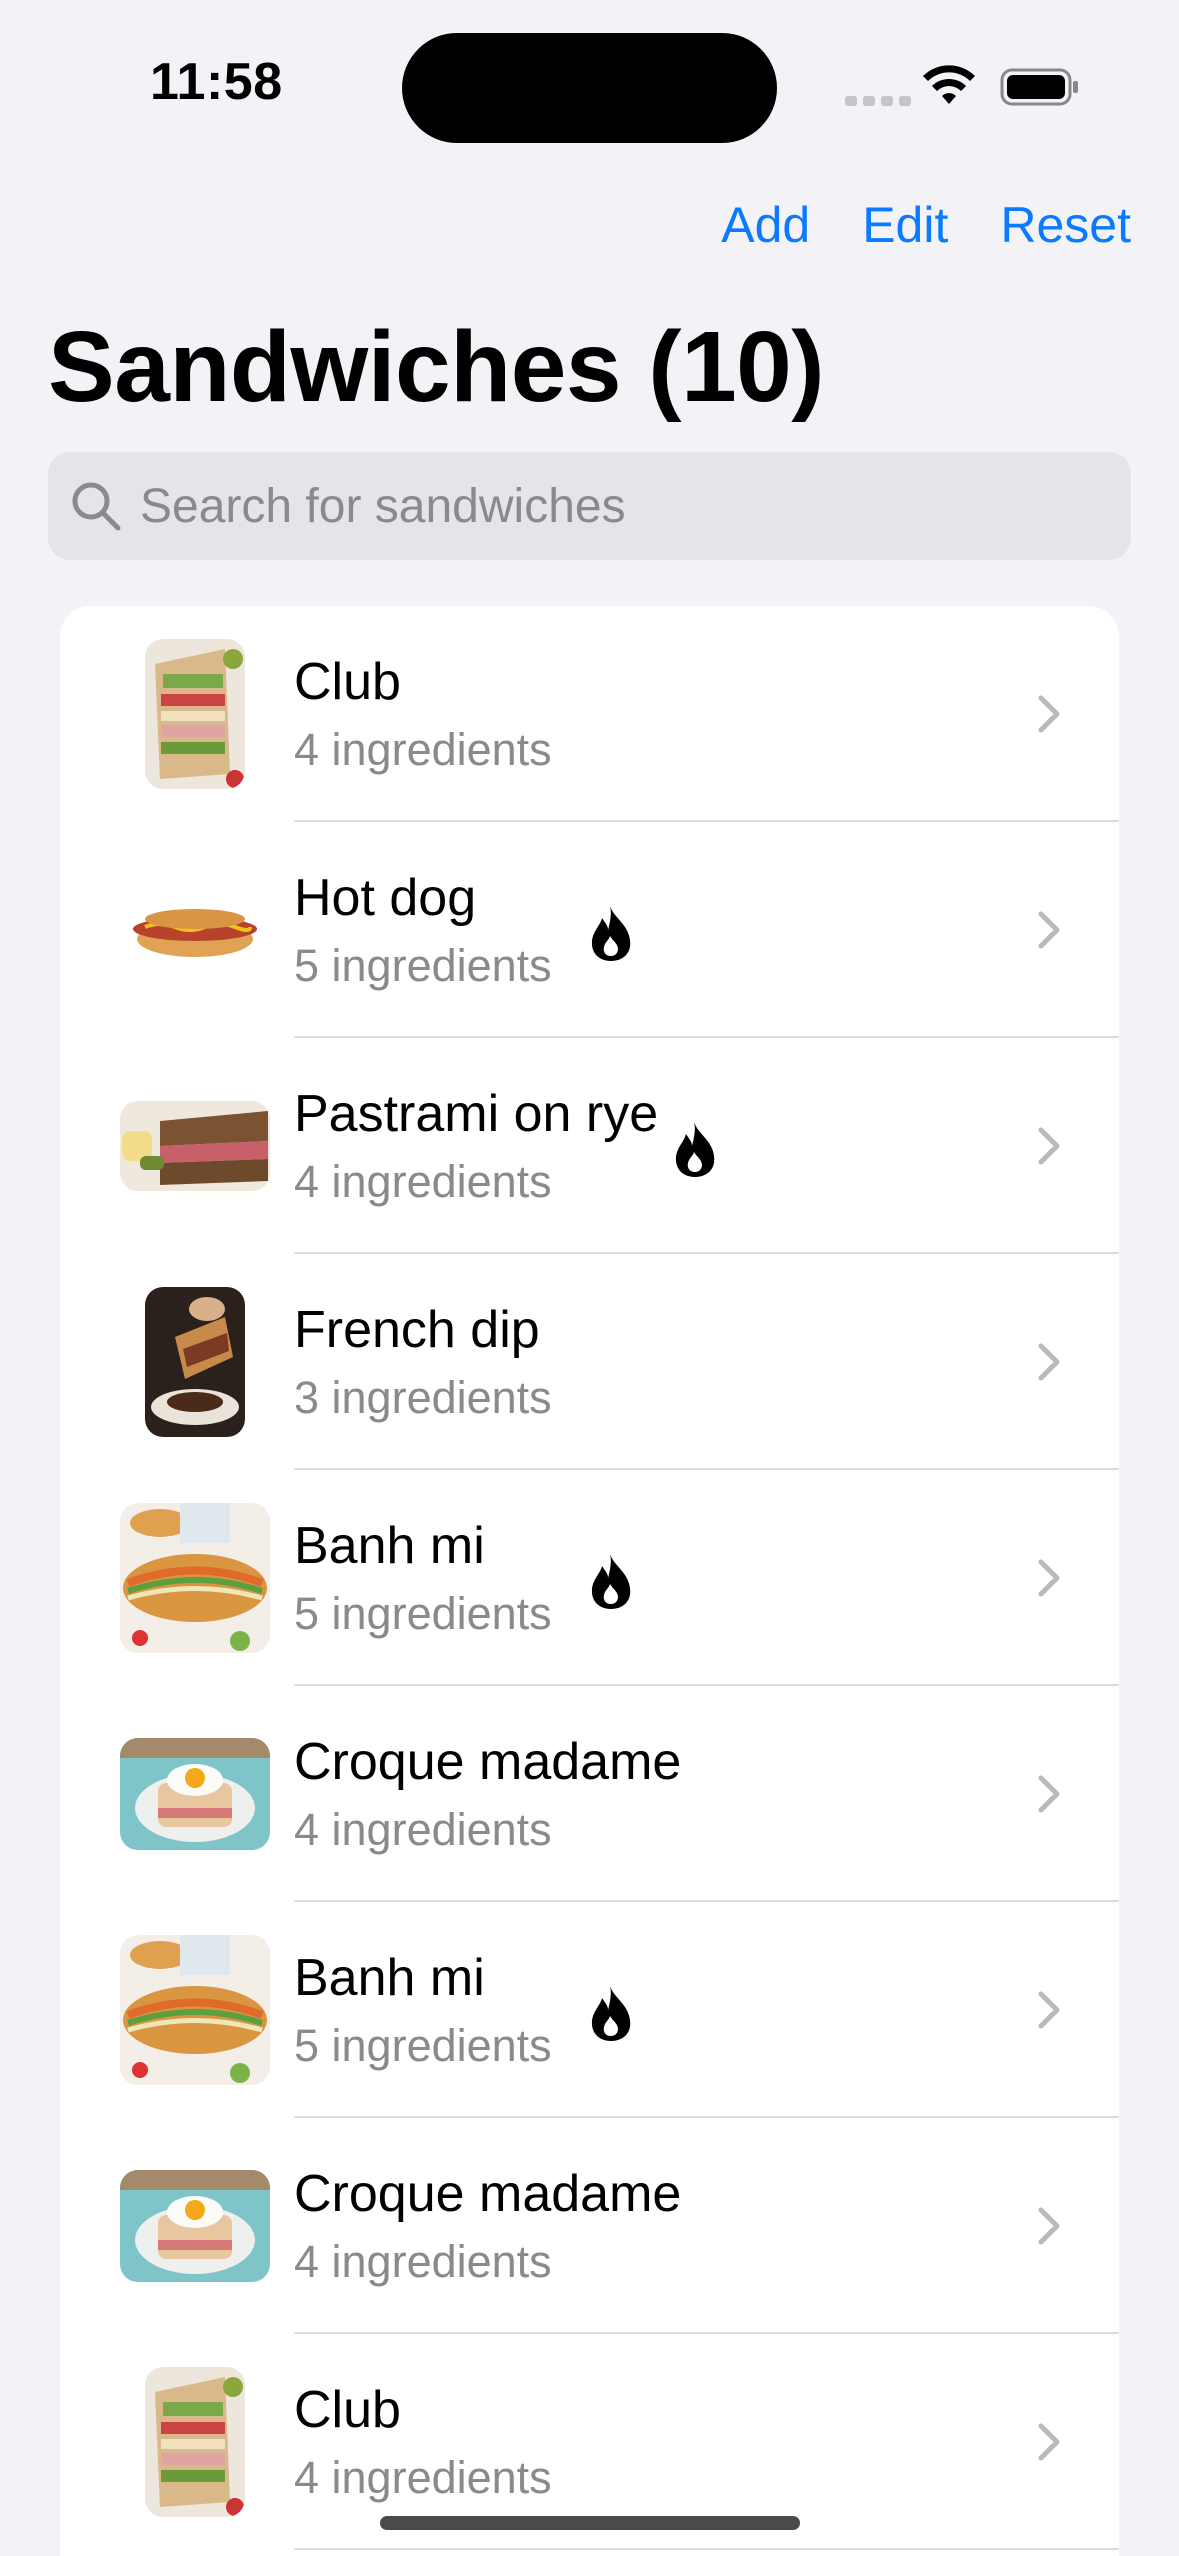  I want to click on french-dip-image, so click(195, 1362).